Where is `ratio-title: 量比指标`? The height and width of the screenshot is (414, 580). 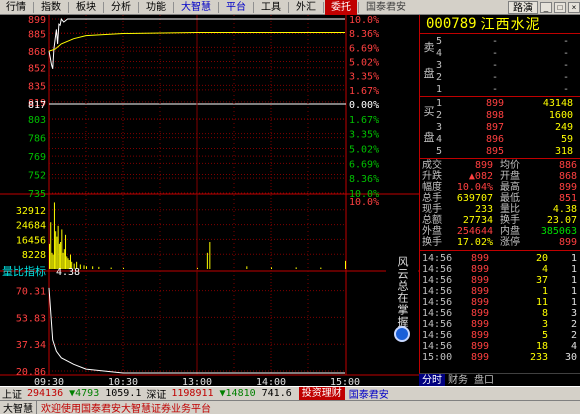 ratio-title: 量比指标 is located at coordinates (24, 271).